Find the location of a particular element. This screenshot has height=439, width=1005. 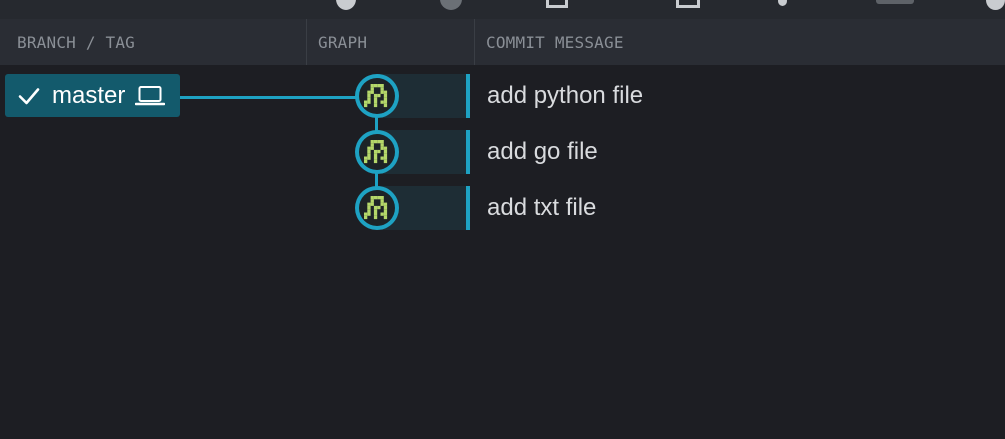

column-header-branch-tag: BRANCH / TAG is located at coordinates (153, 42).